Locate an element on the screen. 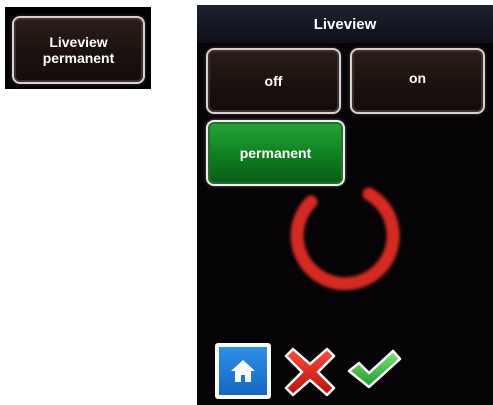 The image size is (493, 405). permanent-label: permanent is located at coordinates (78, 58).